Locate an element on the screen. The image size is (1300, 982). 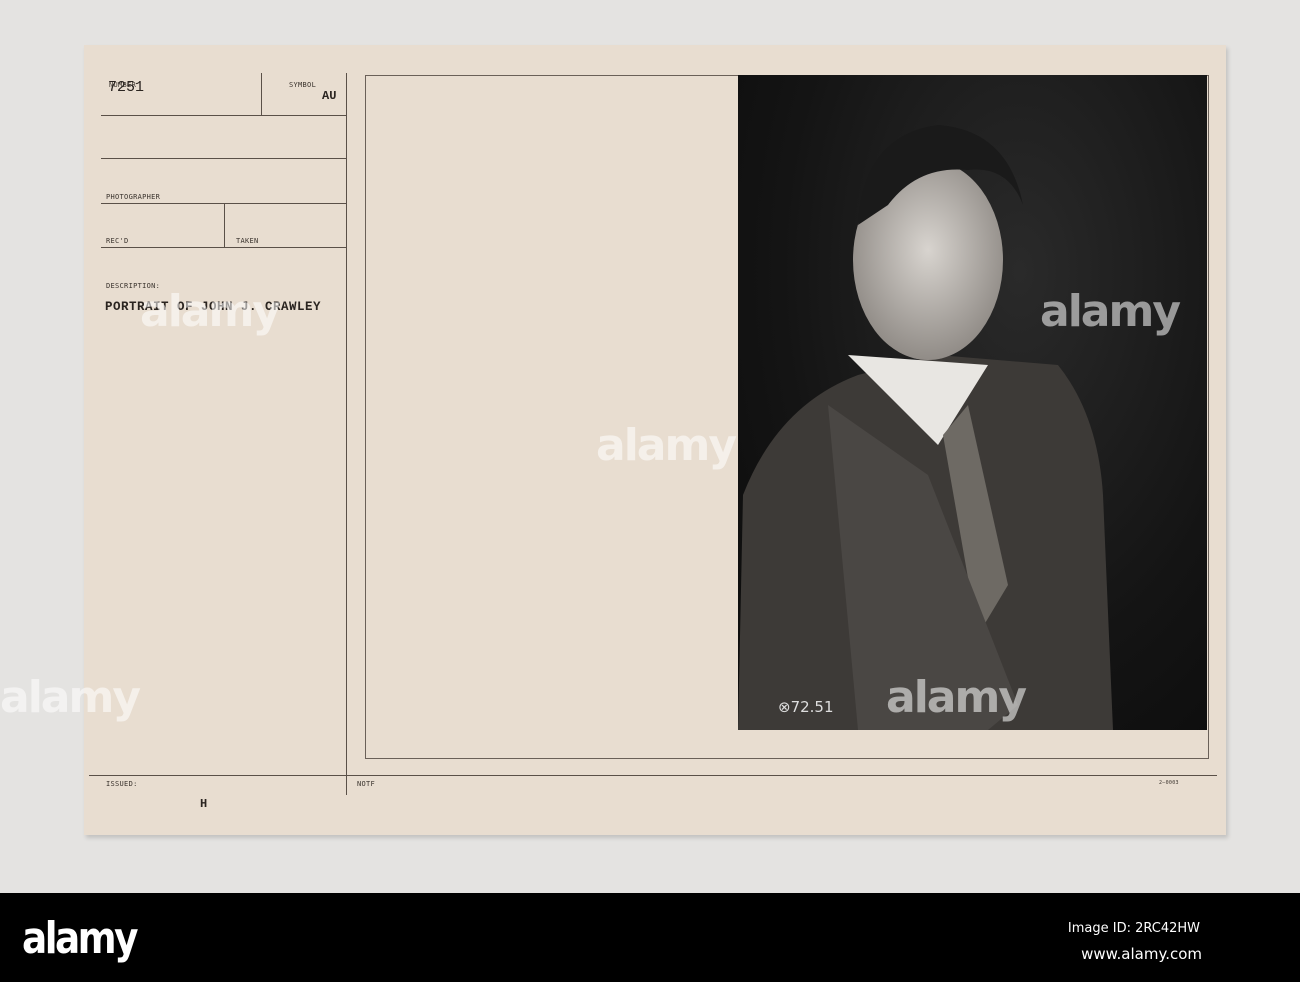
photo-caption: ⊗72.51 is located at coordinates (806, 707).